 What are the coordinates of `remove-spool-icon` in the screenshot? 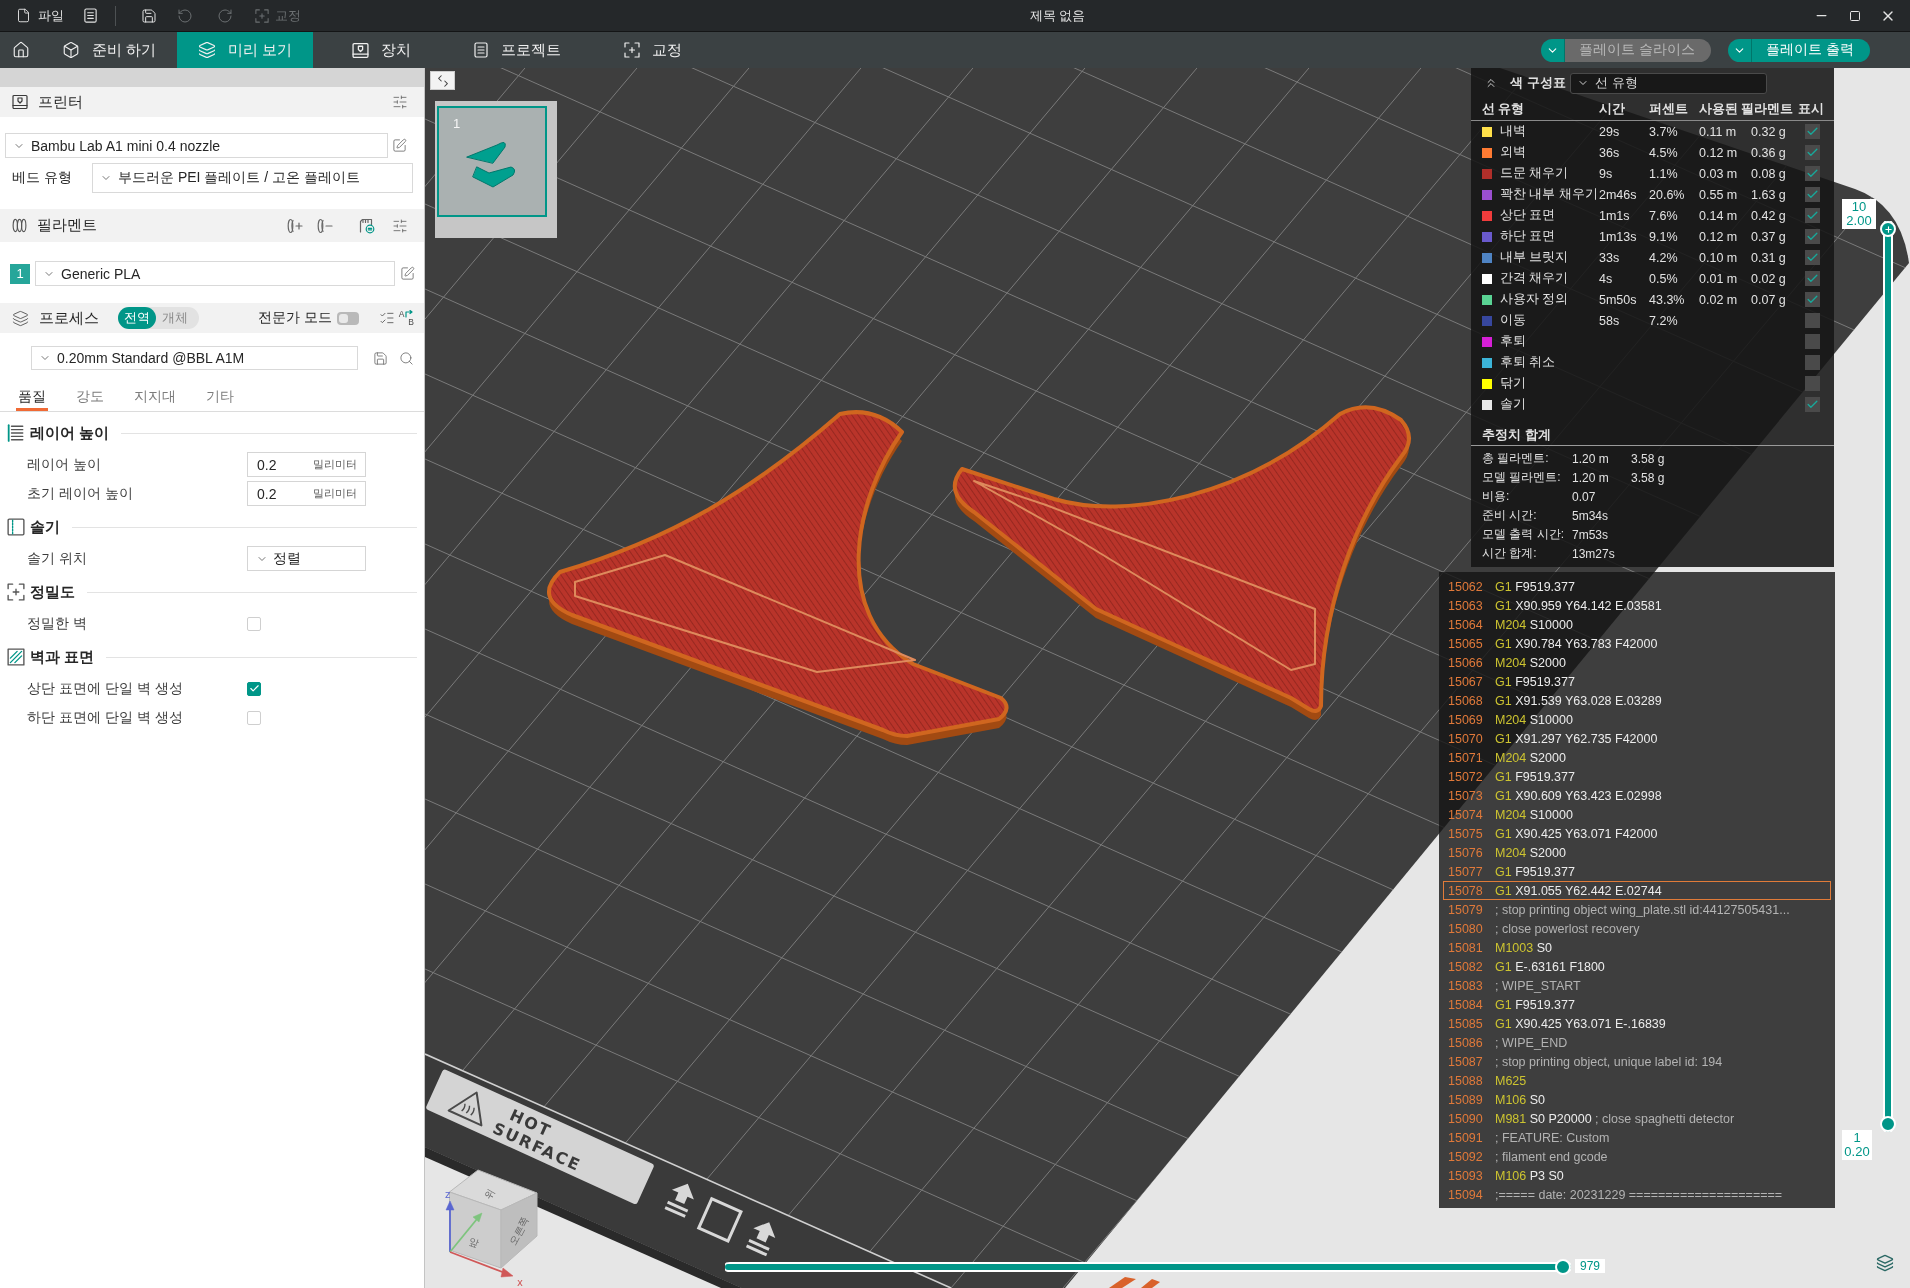 It's located at (325, 225).